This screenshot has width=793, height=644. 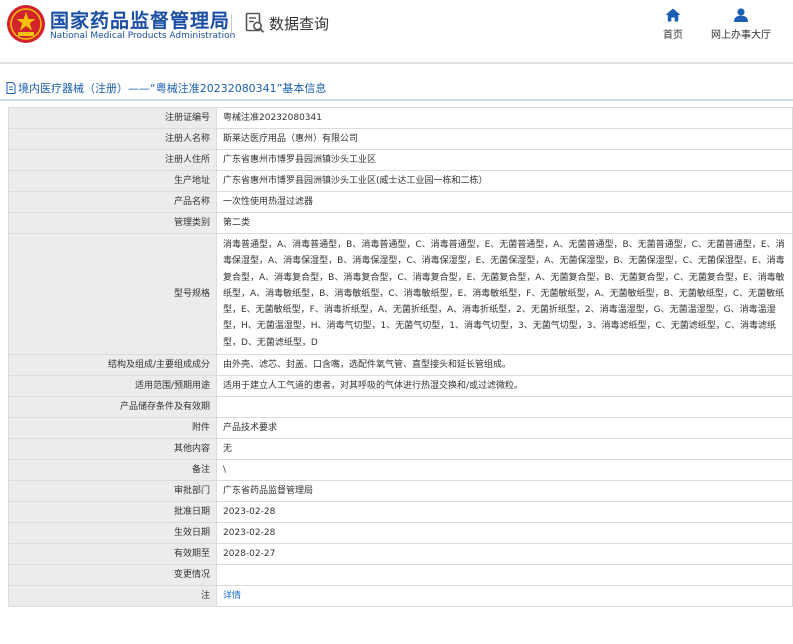 What do you see at coordinates (504, 470) in the screenshot?
I see `field-value: \` at bounding box center [504, 470].